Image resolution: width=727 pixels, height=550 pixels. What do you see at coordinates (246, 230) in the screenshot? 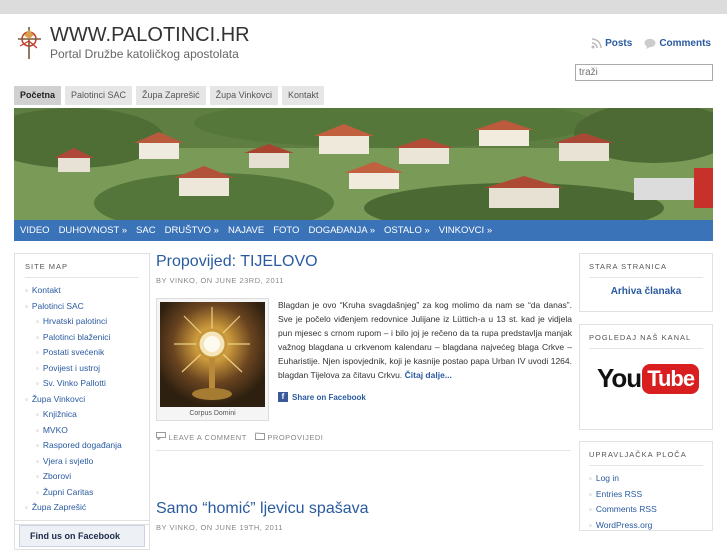
I see `nav-najave: NAJAVE` at bounding box center [246, 230].